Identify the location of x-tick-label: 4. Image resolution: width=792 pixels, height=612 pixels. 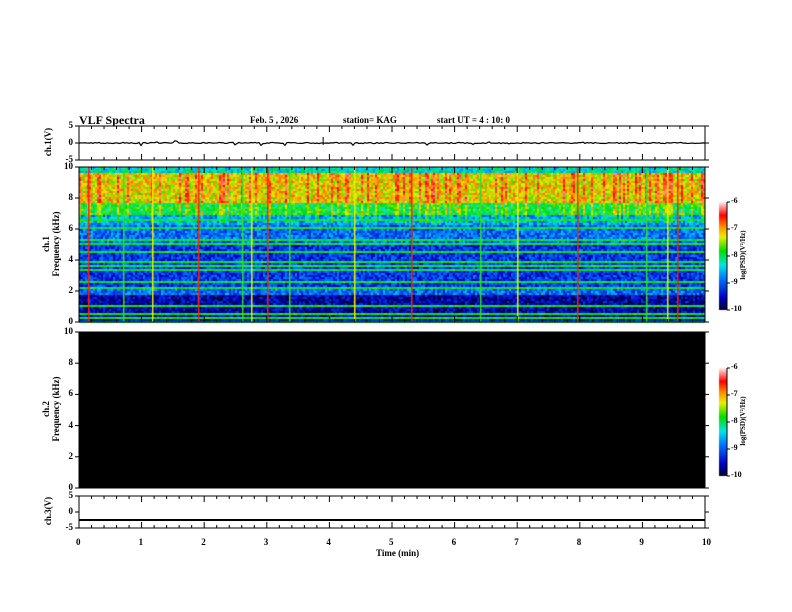
(328, 542).